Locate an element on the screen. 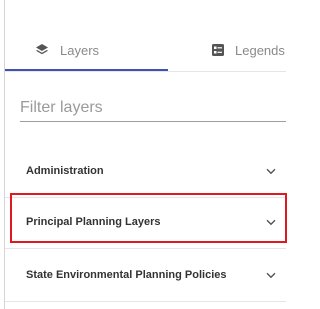  tab-legends: Legends is located at coordinates (248, 50).